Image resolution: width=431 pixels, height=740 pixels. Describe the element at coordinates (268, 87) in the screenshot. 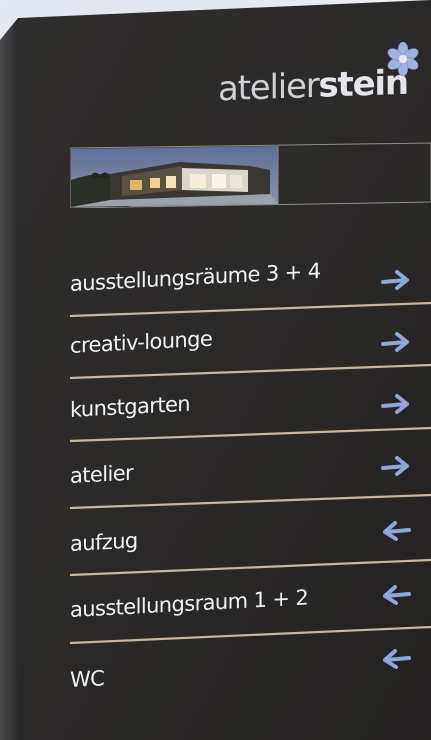

I see `logo-text-light: atelier` at that location.